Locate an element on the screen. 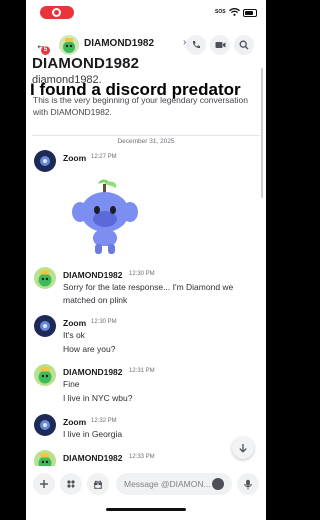  overlay-caption: I found a discord predator is located at coordinates (135, 89).